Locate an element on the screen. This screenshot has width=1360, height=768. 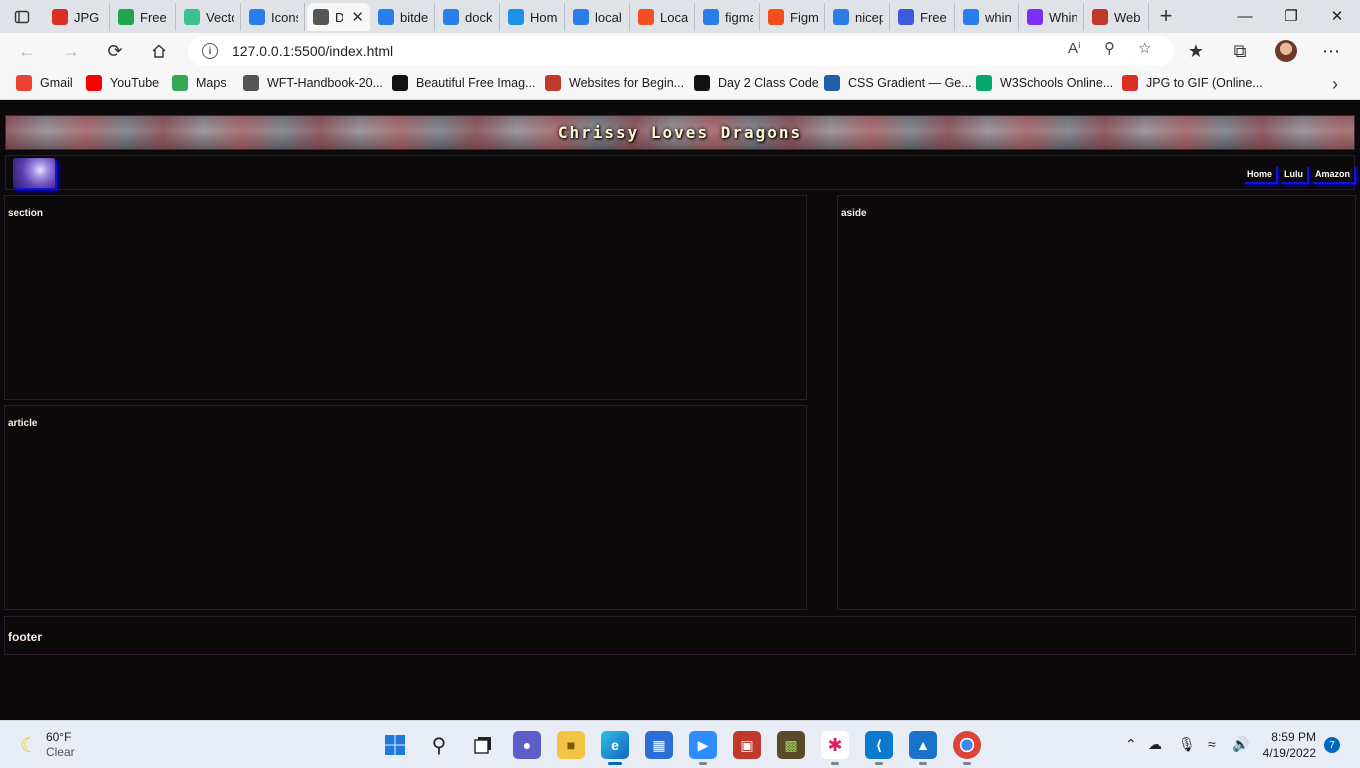
read-aloud-icon: Aⁱ is located at coordinates (1074, 48).